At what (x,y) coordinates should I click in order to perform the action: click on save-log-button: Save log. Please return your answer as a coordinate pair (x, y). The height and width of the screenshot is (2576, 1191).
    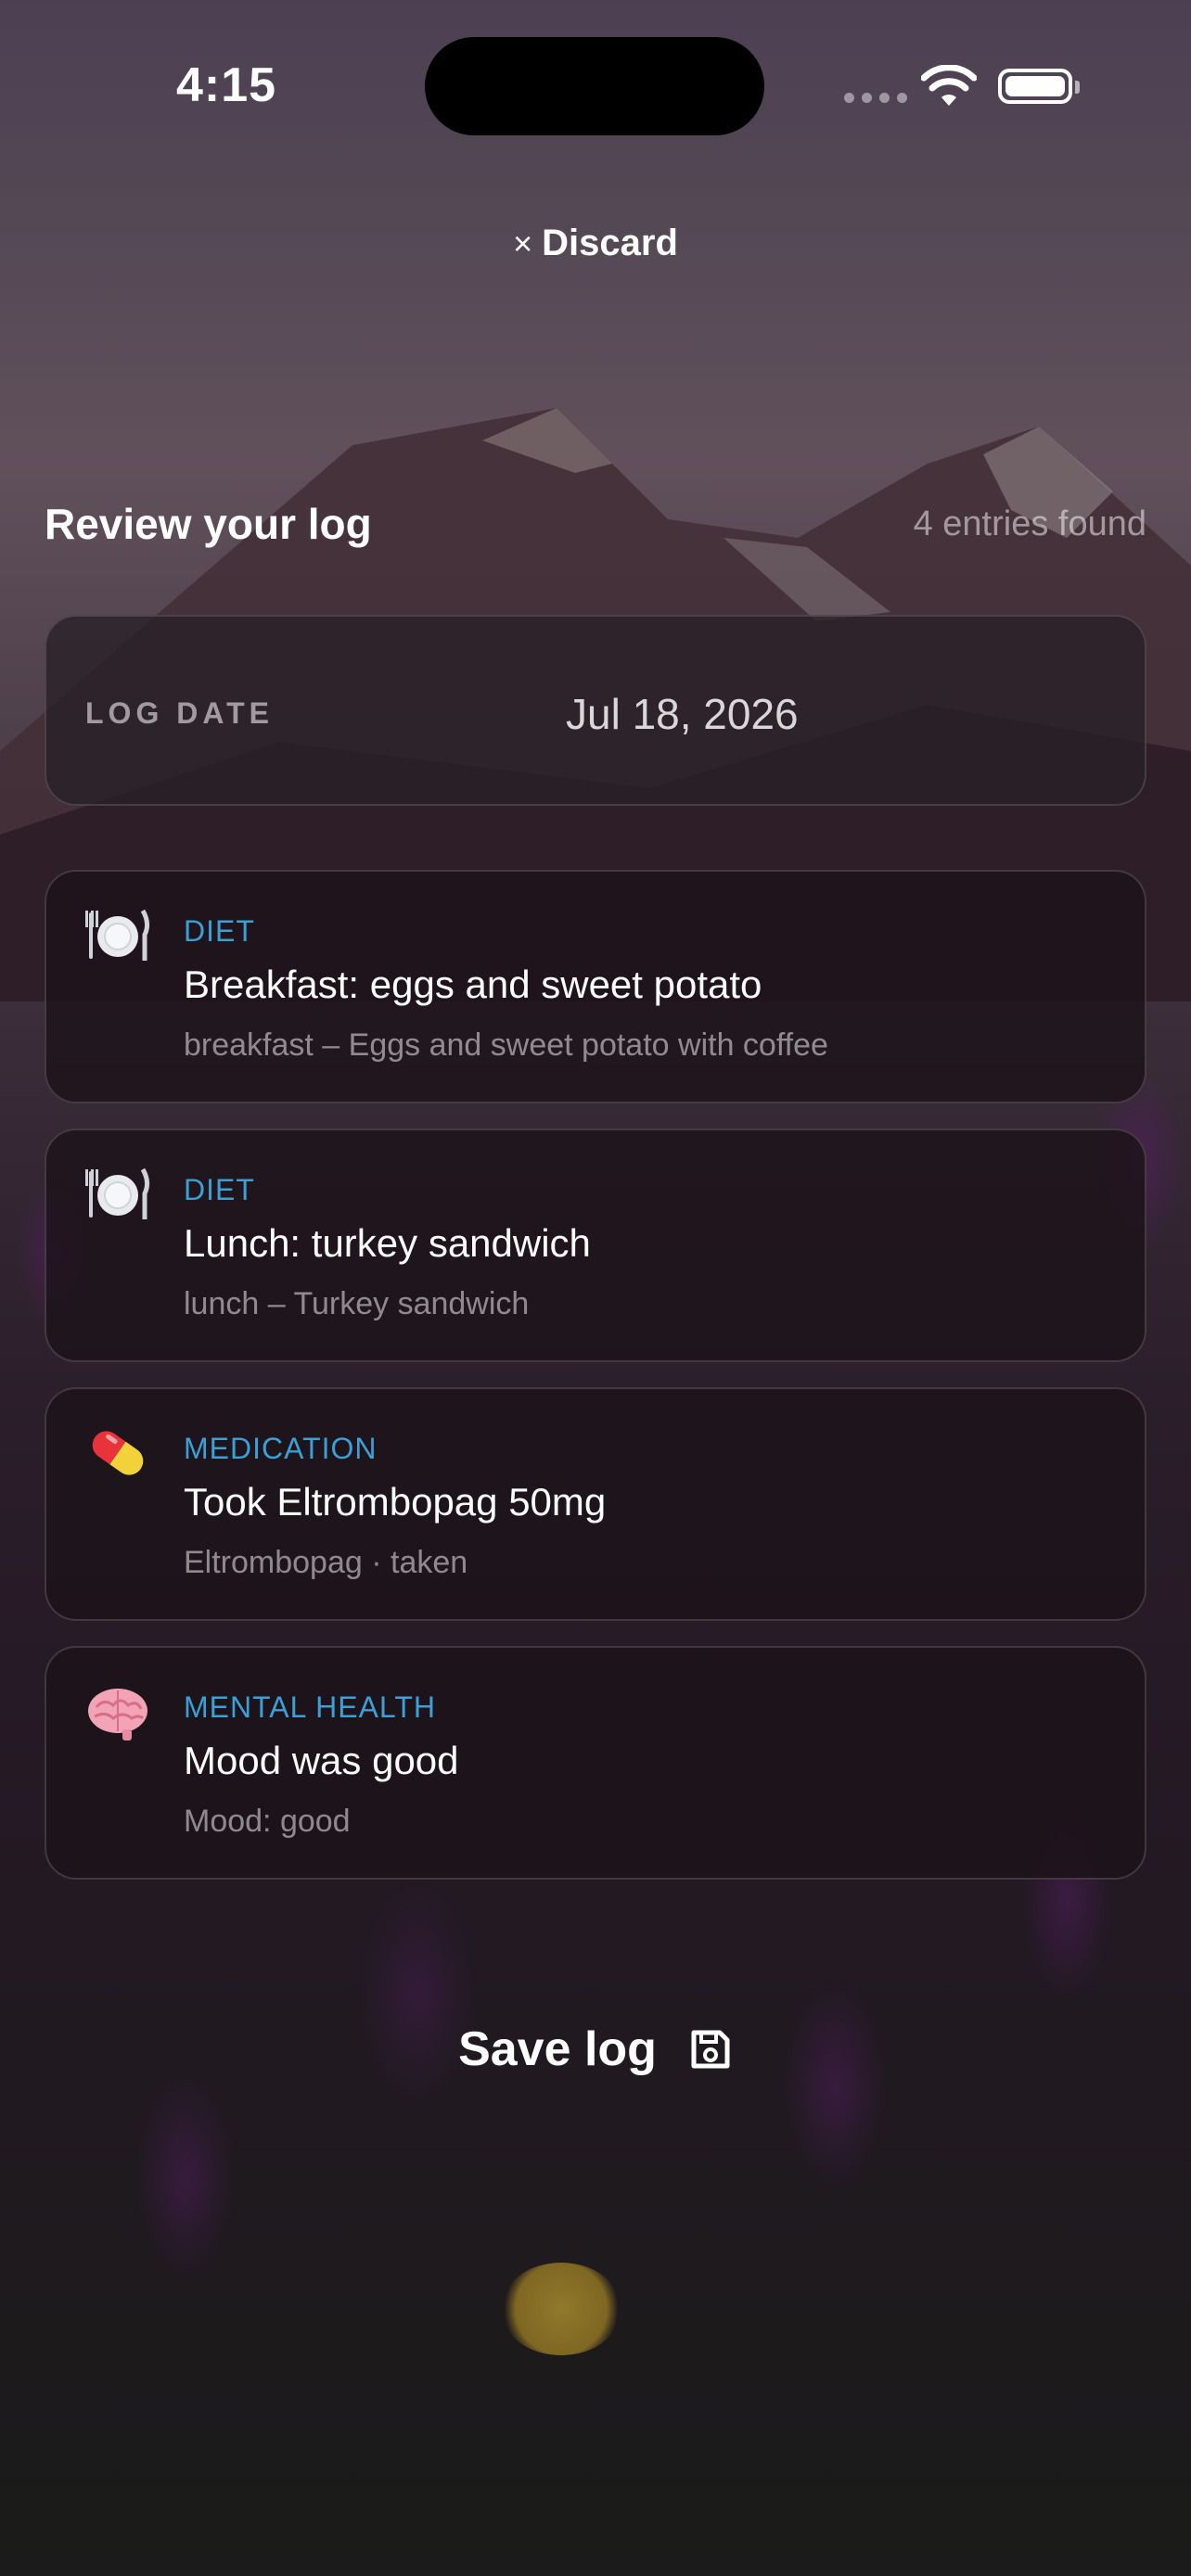
    Looking at the image, I should click on (595, 2049).